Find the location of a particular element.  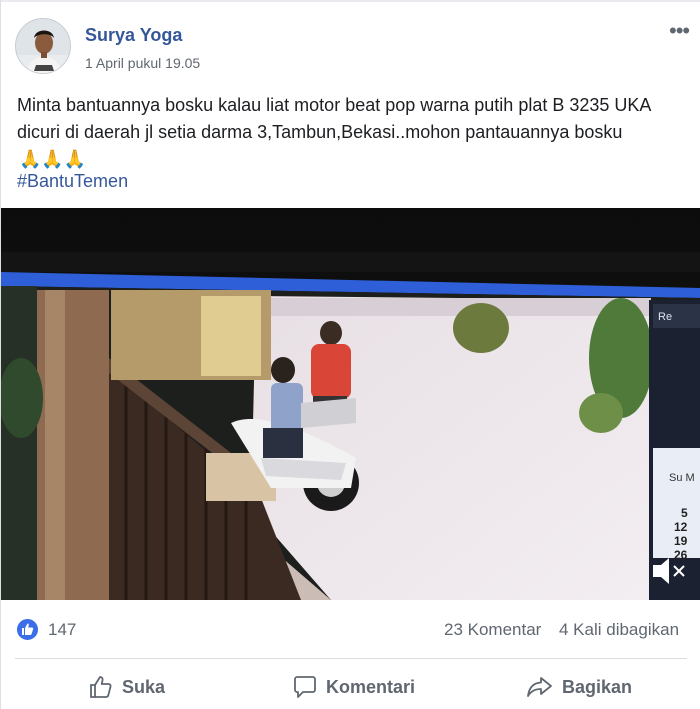

comment-button-label: Komentari is located at coordinates (371, 686).